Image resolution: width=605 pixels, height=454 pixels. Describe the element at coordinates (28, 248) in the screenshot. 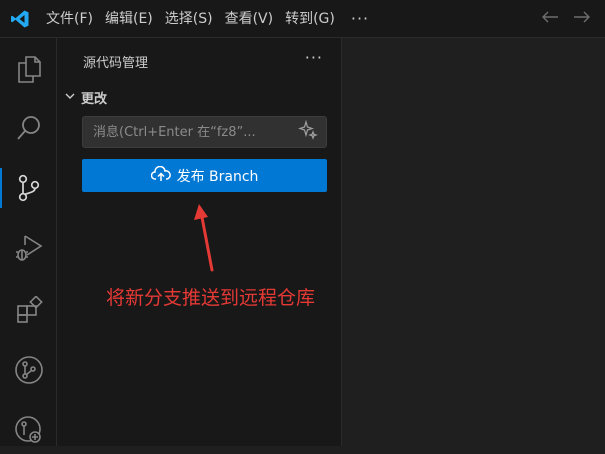

I see `run-debug-icon` at that location.